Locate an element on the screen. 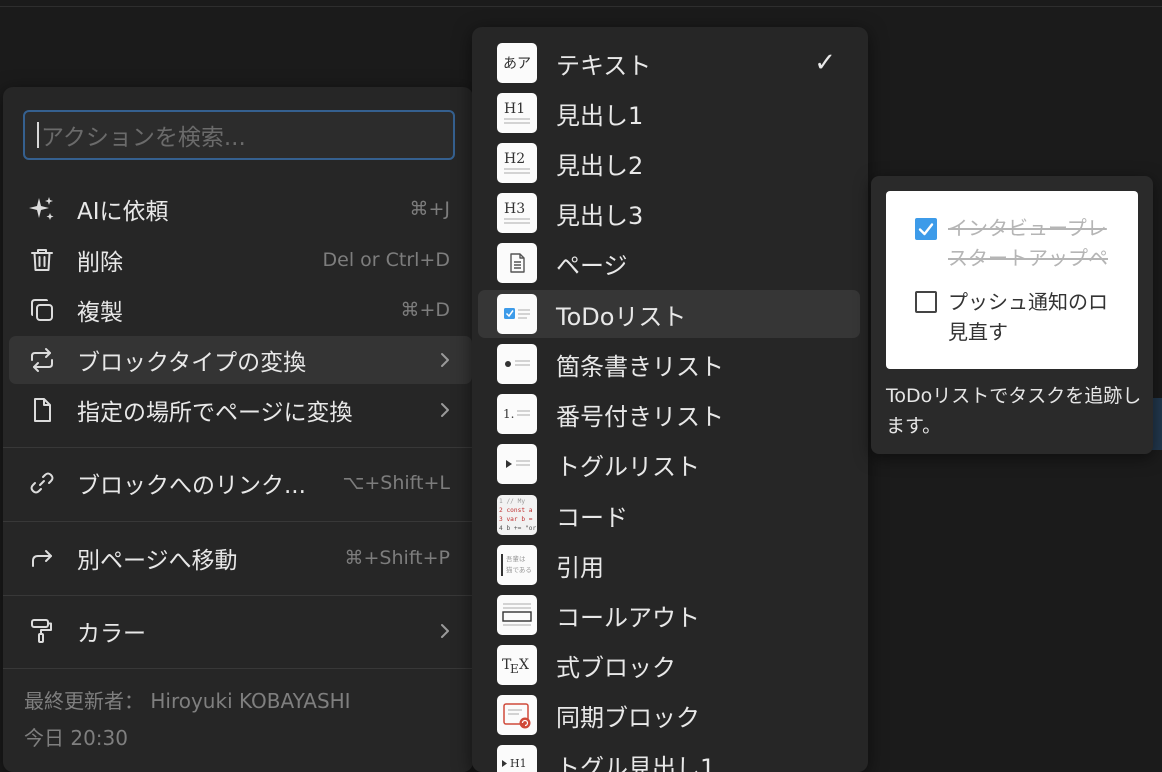 The image size is (1162, 772). shortcut-text: ⌘+Shift+P is located at coordinates (397, 558).